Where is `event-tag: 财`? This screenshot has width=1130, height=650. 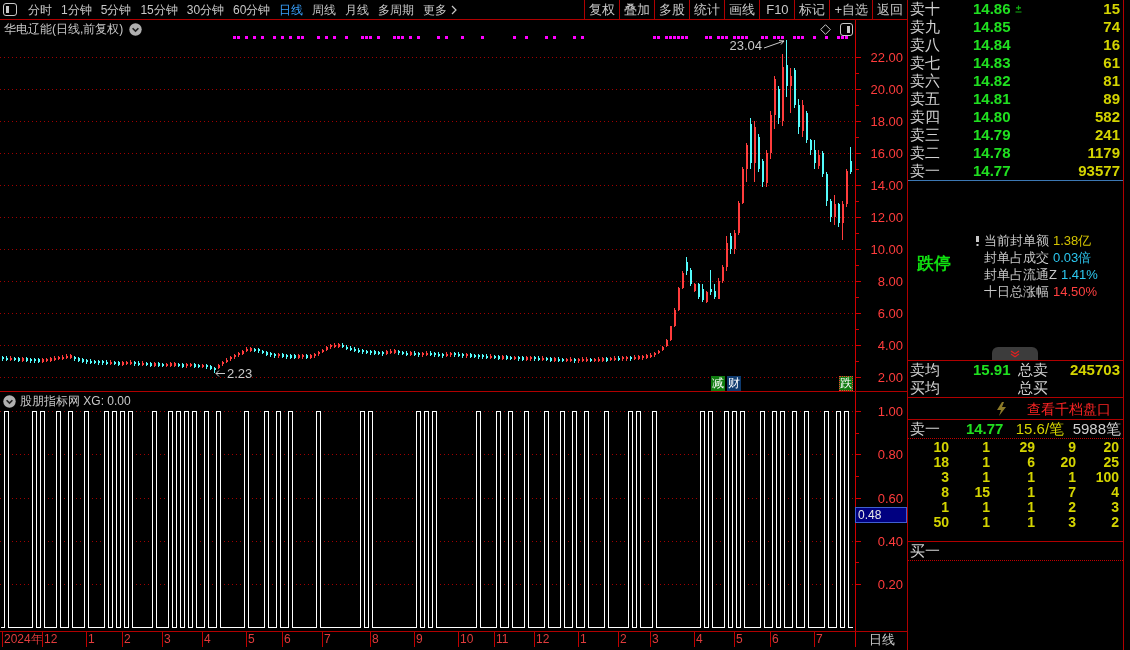 event-tag: 财 is located at coordinates (734, 383).